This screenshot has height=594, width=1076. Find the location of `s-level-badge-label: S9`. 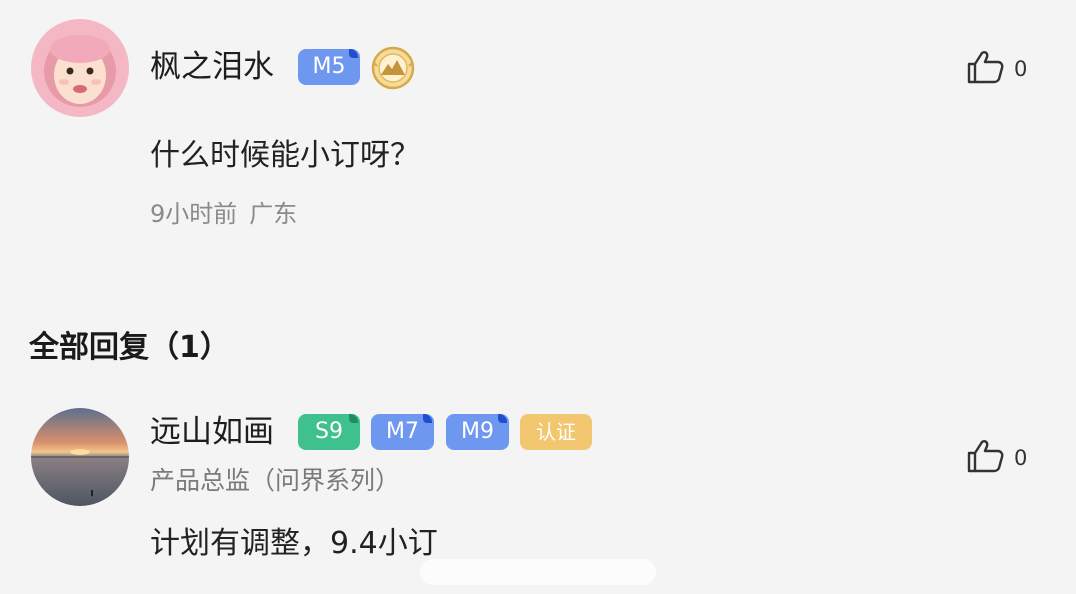

s-level-badge-label: S9 is located at coordinates (329, 431).